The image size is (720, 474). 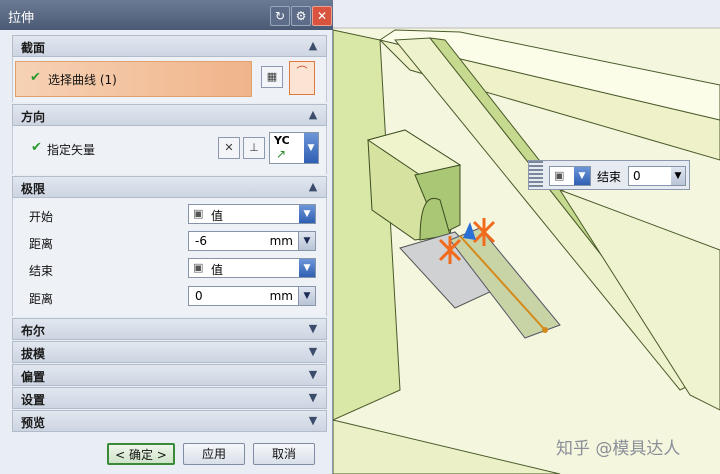 I want to click on select-curve-row: ✔ 选择曲线 (1), so click(x=133, y=79).